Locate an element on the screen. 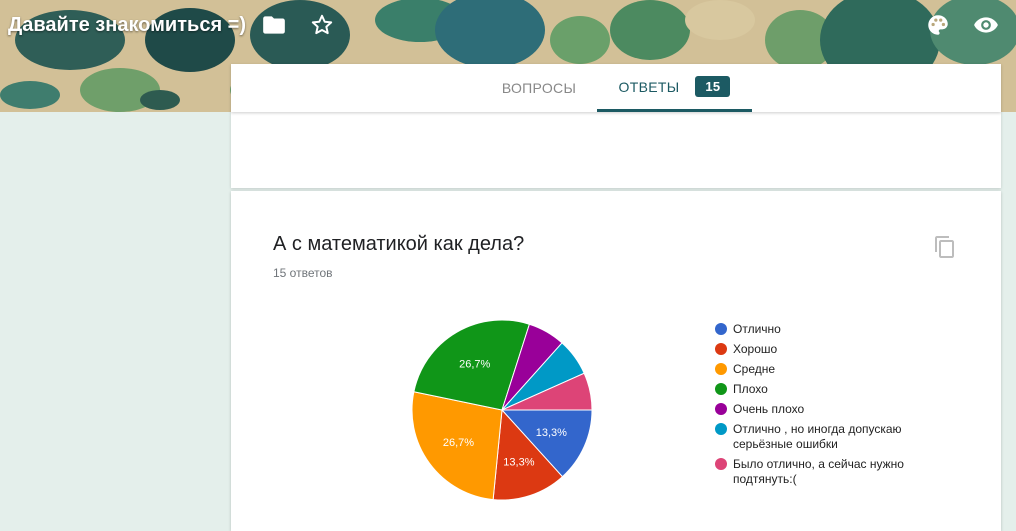 This screenshot has height=531, width=1016. legend-item: Плохо is located at coordinates (830, 389).